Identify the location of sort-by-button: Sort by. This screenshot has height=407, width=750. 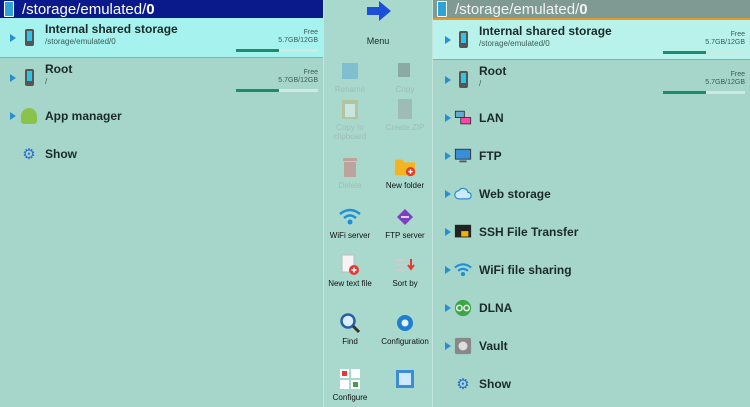
(405, 271).